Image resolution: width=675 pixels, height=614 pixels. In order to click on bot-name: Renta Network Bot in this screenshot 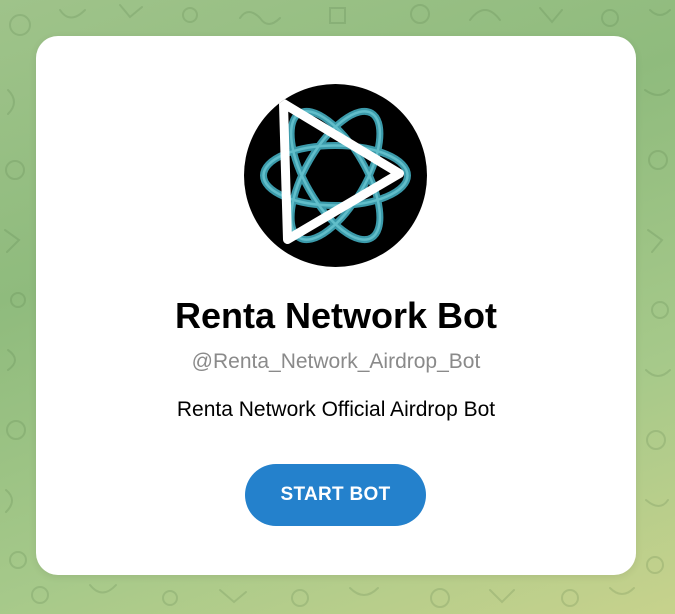, I will do `click(336, 315)`.